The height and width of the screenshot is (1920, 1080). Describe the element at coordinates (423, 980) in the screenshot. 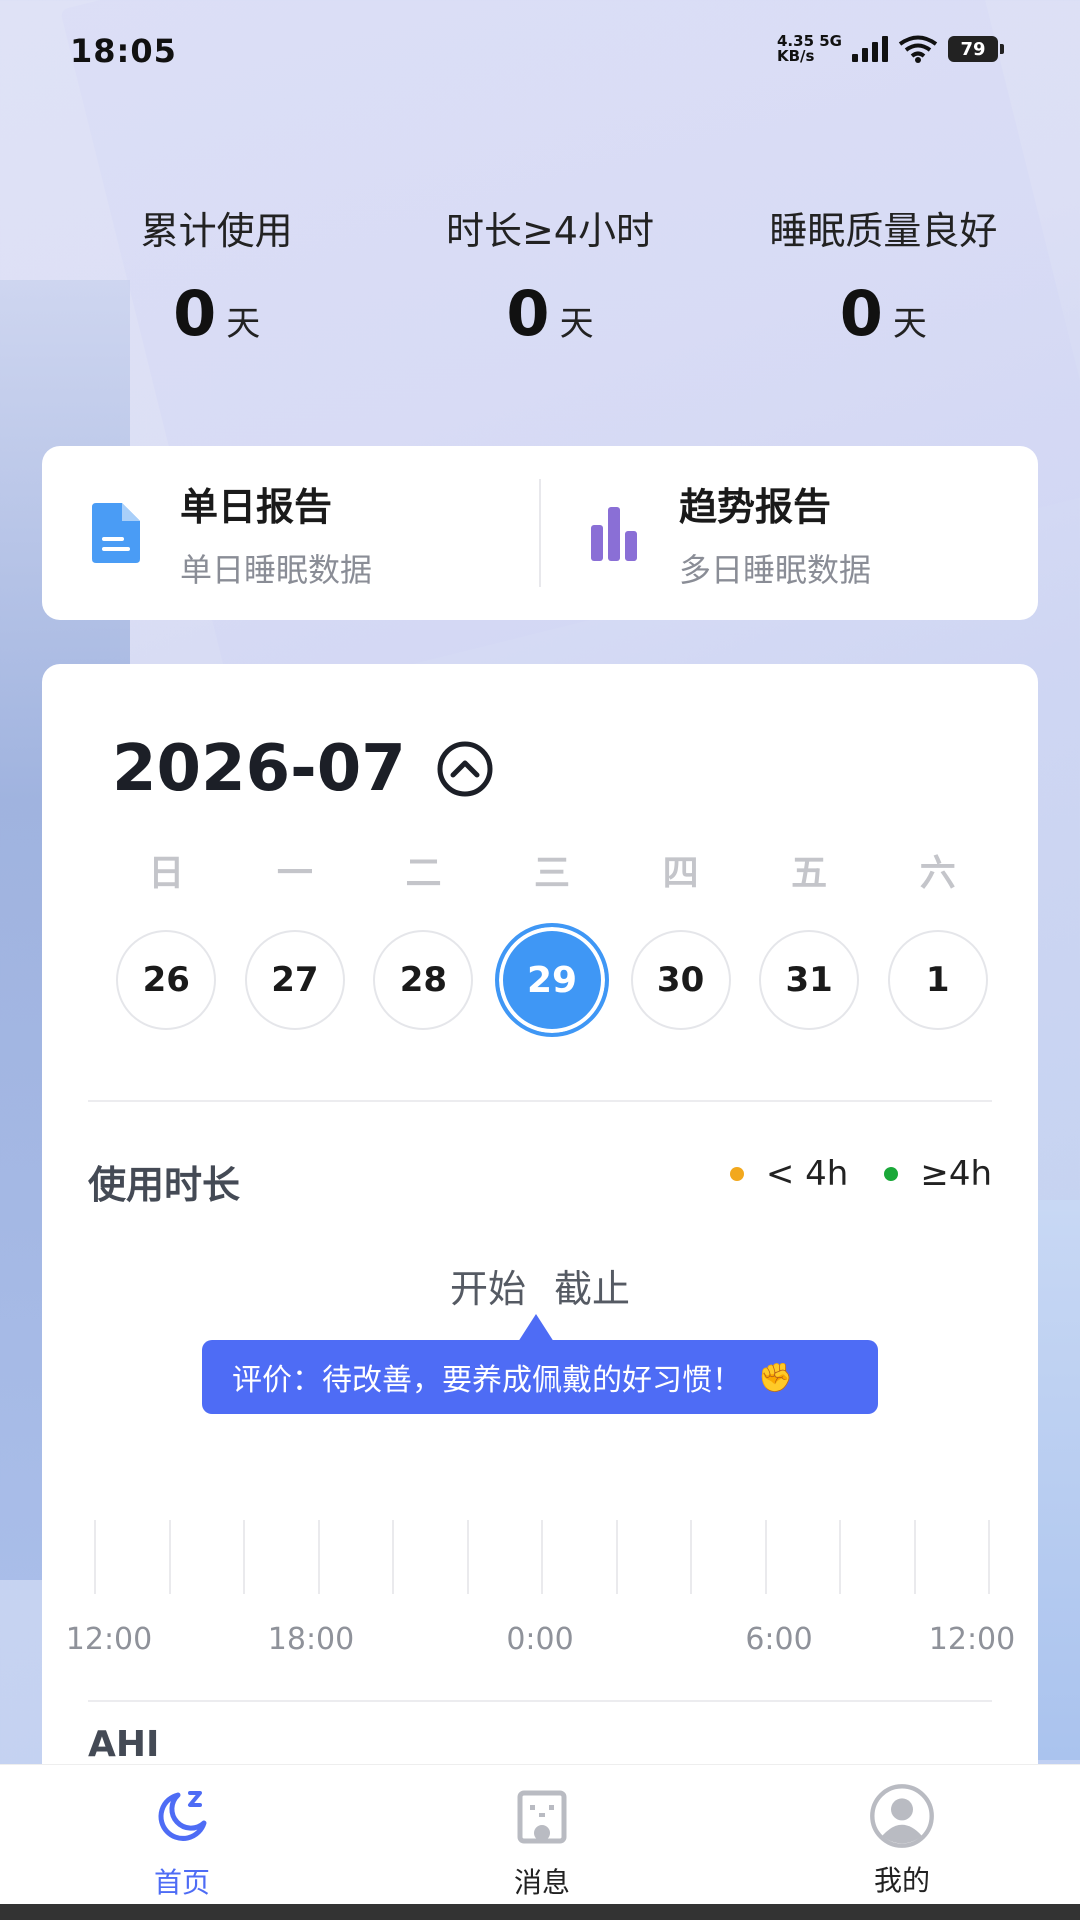

I see `date-cell: 28` at that location.